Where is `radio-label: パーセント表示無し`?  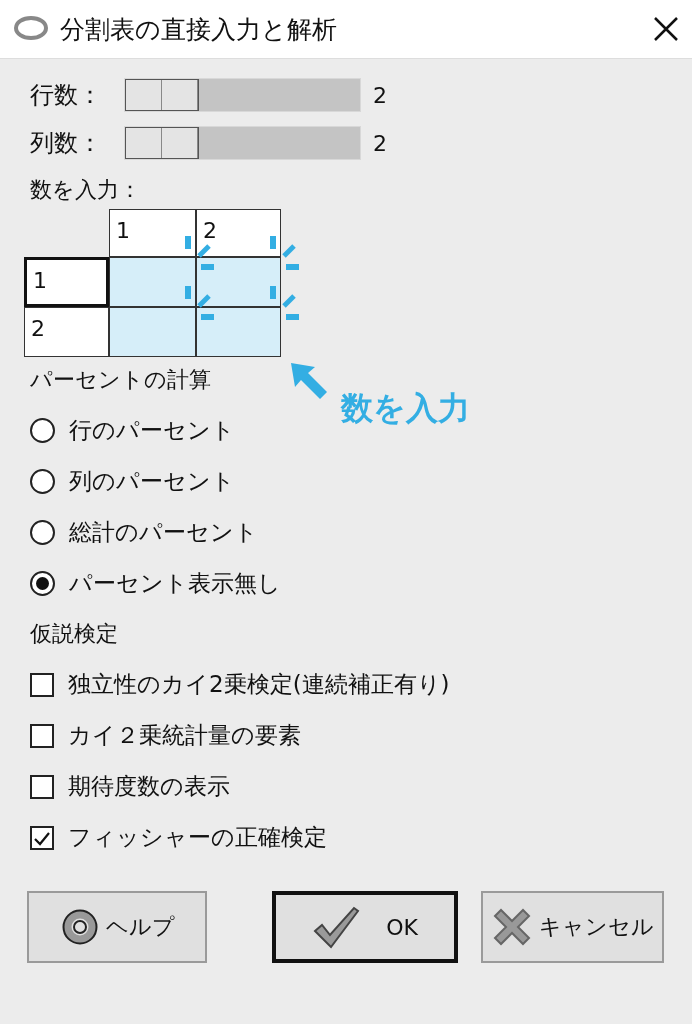 radio-label: パーセント表示無し is located at coordinates (175, 583).